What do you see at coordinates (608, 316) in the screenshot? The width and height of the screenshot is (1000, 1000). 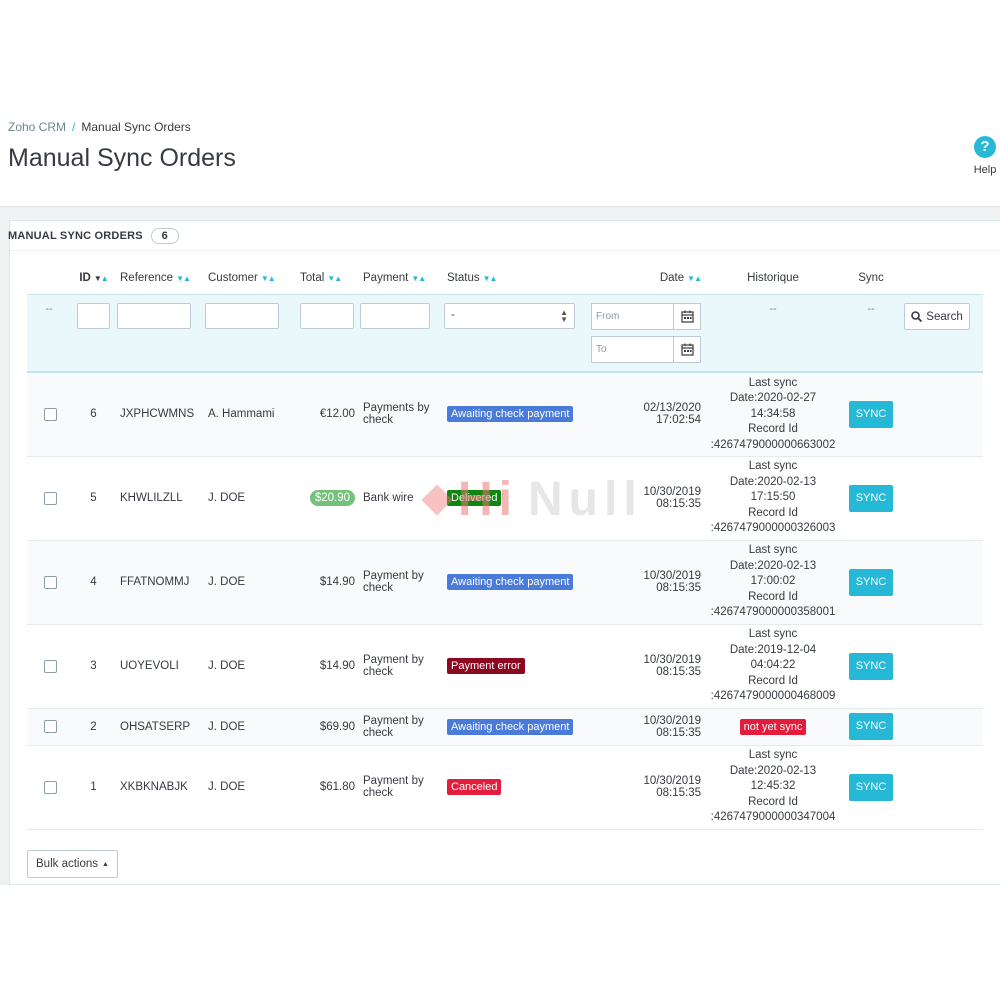 I see `date-from-placeholder: From` at bounding box center [608, 316].